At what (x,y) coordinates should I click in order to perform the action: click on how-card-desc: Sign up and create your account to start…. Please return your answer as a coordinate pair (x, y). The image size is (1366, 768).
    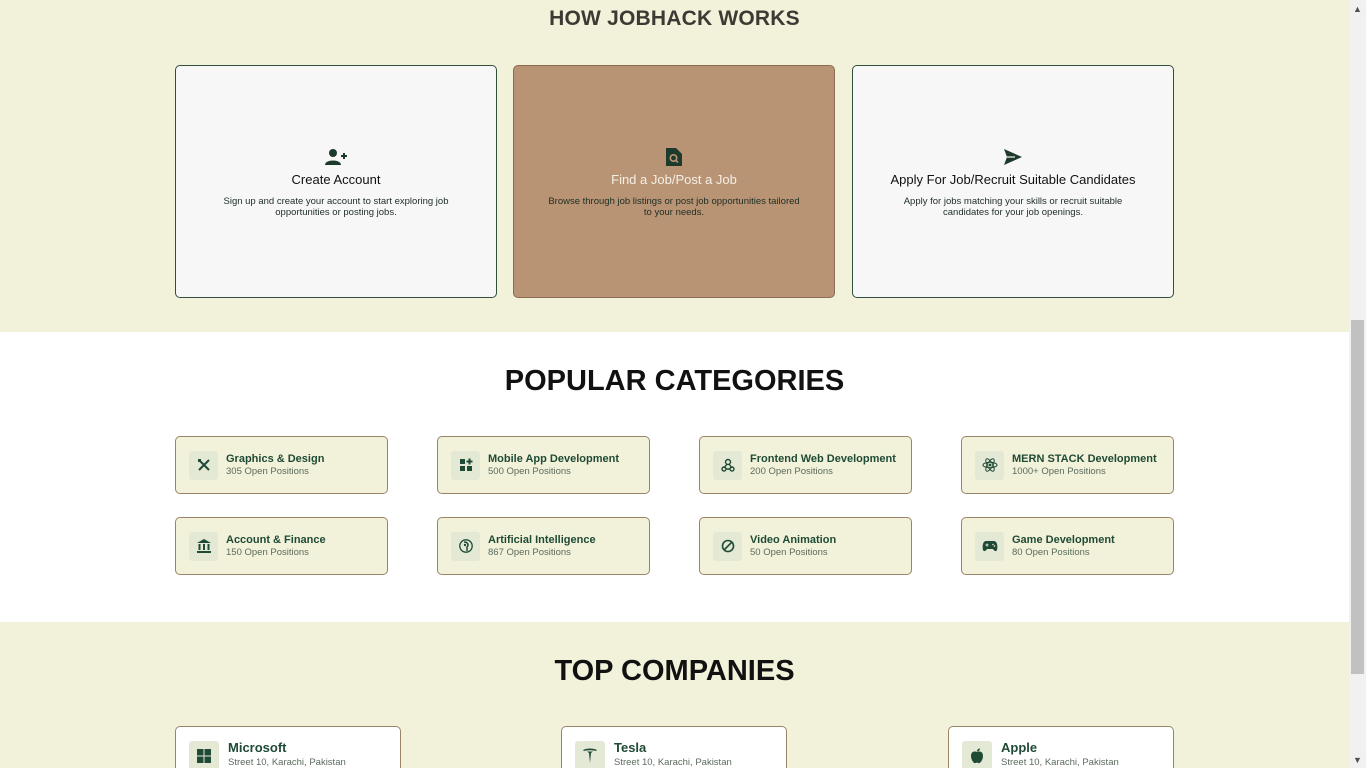
    Looking at the image, I should click on (336, 206).